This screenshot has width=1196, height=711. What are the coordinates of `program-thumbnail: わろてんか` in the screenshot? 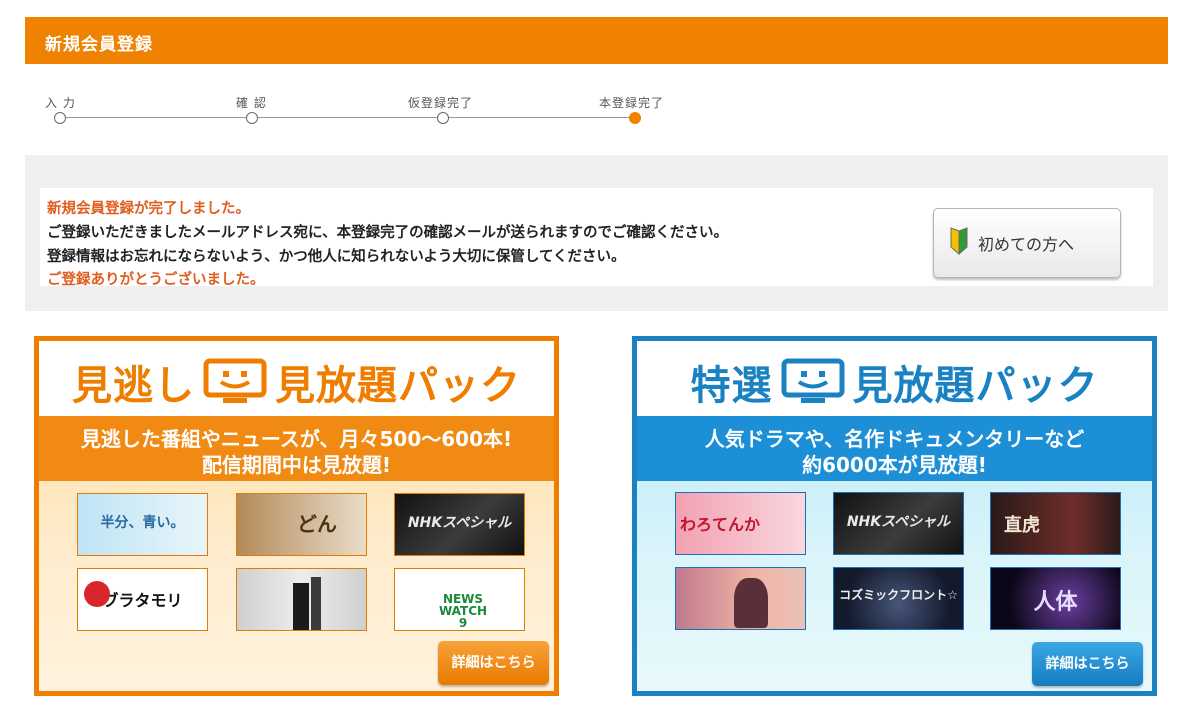 It's located at (740, 523).